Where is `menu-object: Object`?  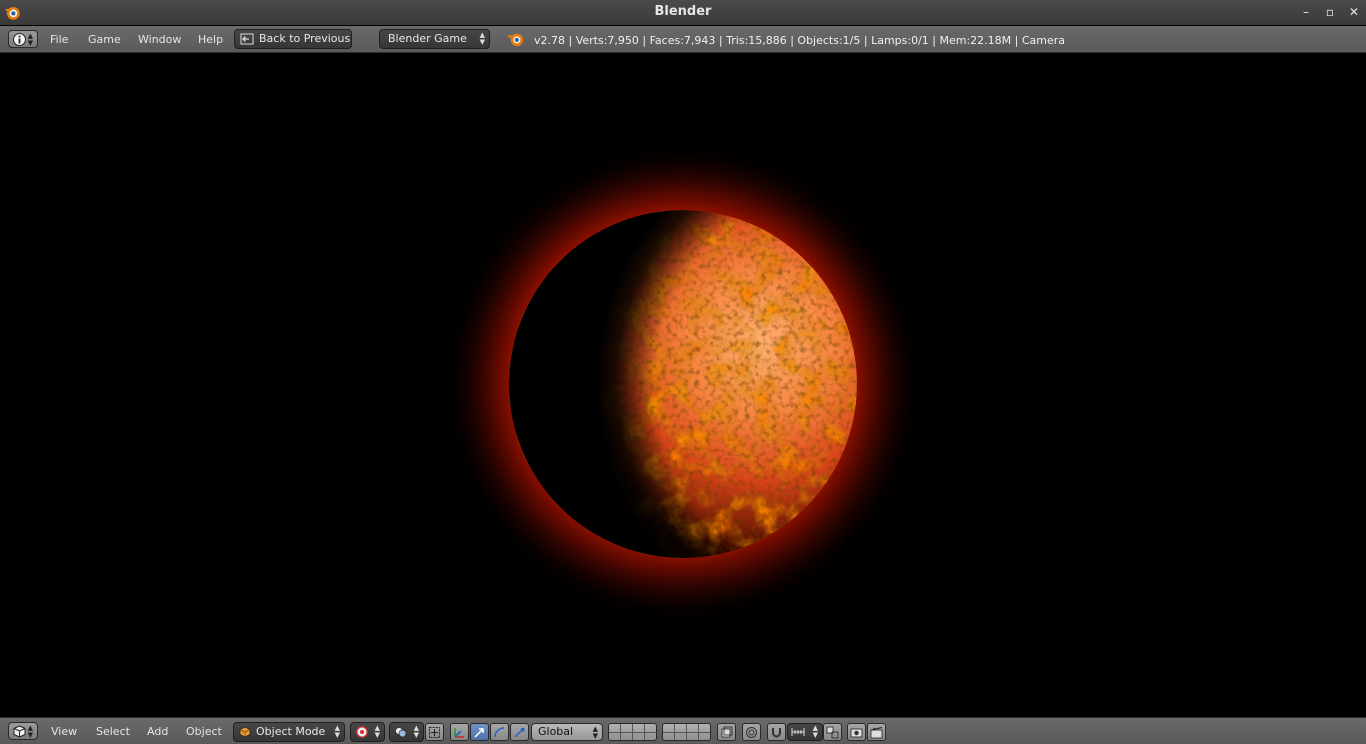
menu-object: Object is located at coordinates (204, 731).